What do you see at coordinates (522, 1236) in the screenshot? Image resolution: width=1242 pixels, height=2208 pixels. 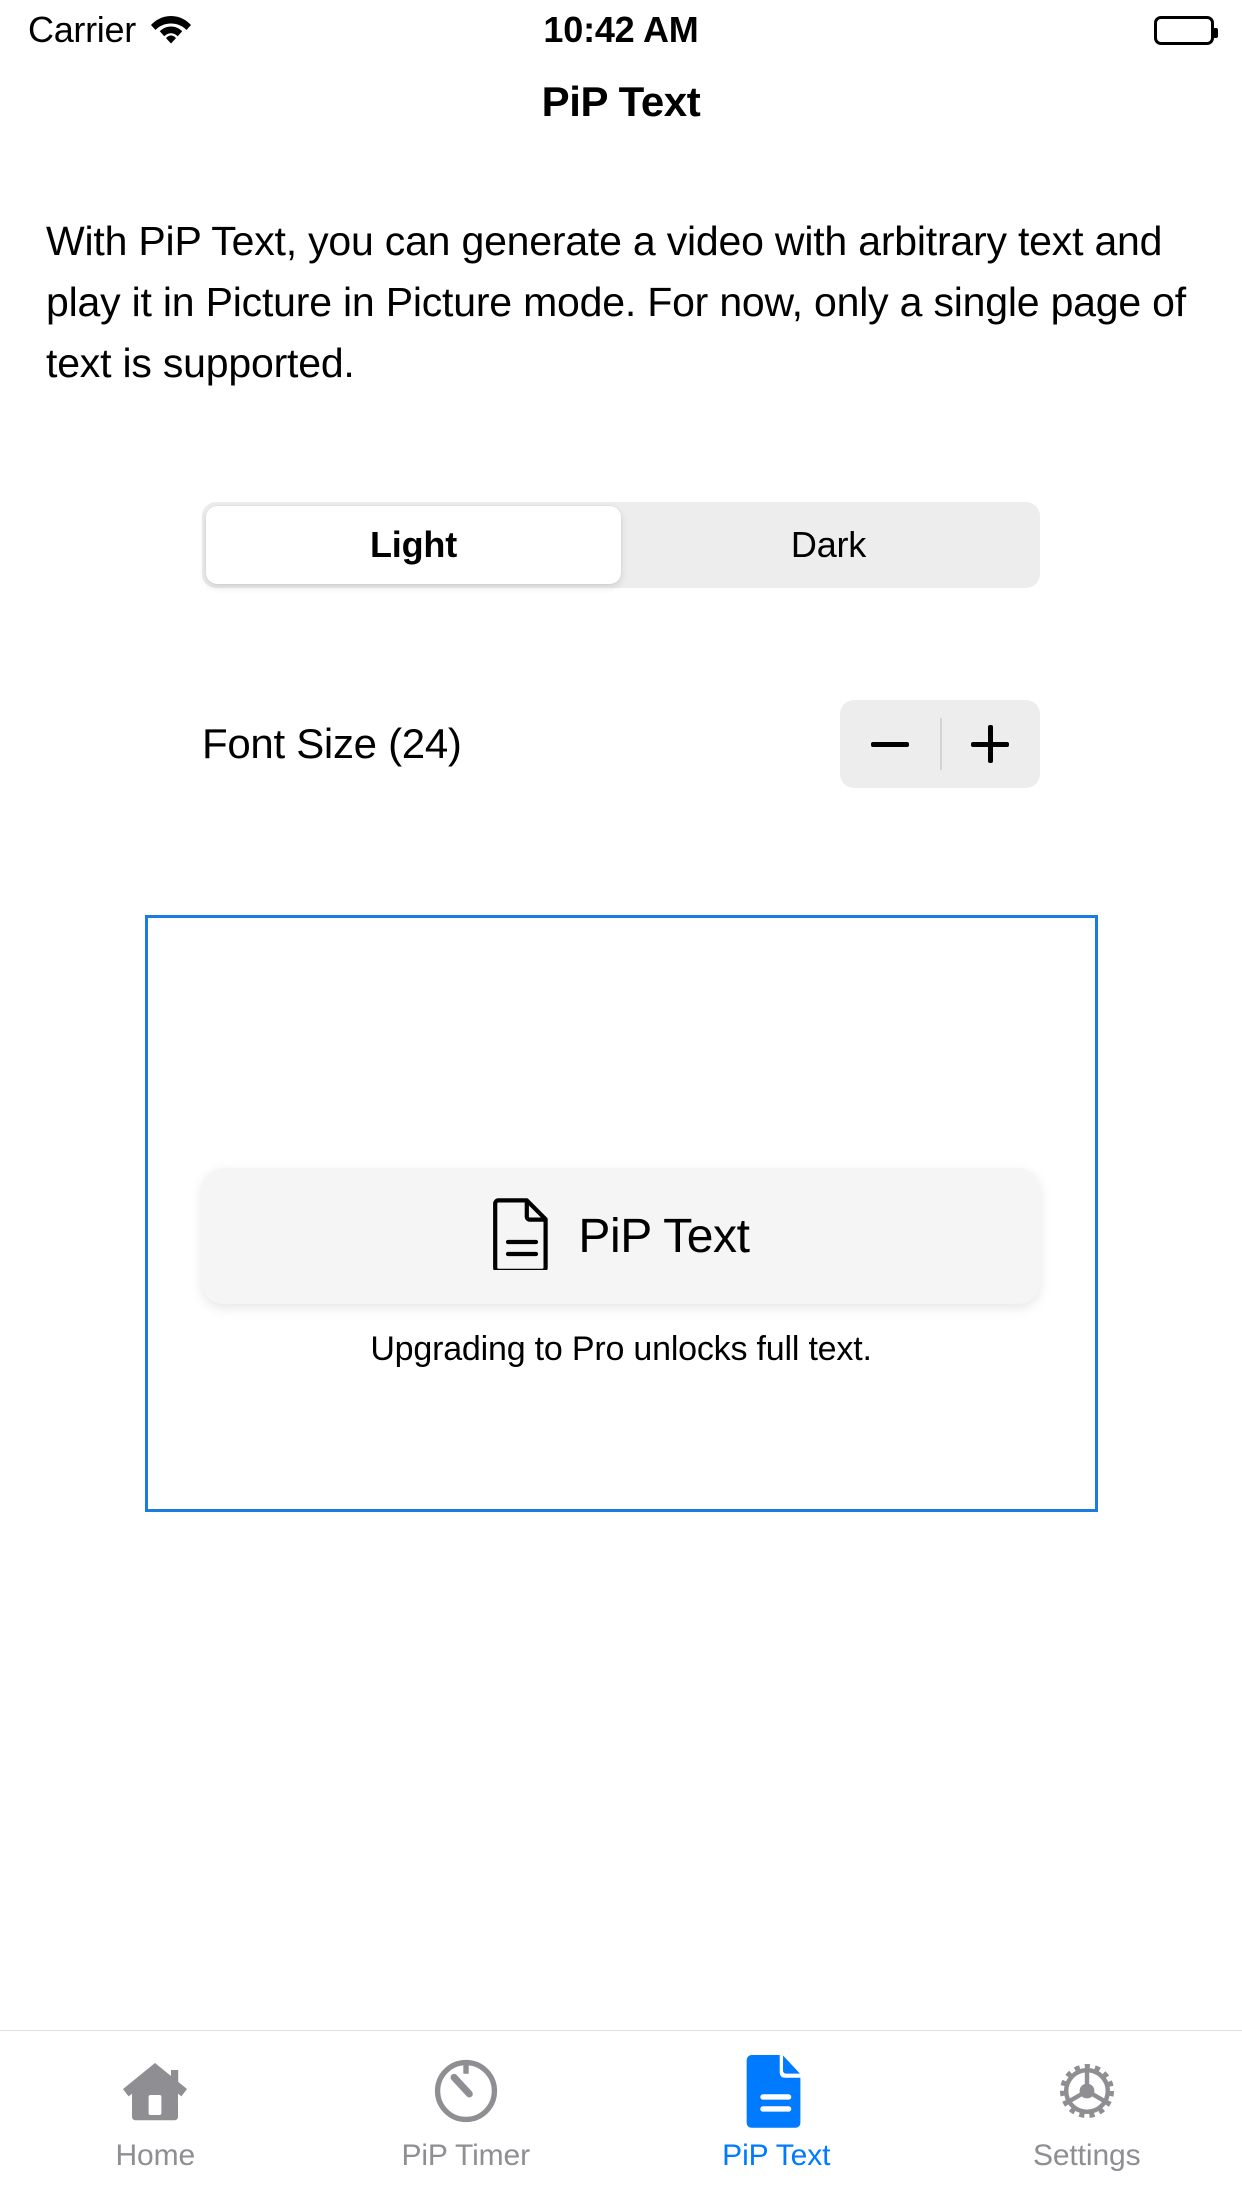 I see `document-text-icon` at bounding box center [522, 1236].